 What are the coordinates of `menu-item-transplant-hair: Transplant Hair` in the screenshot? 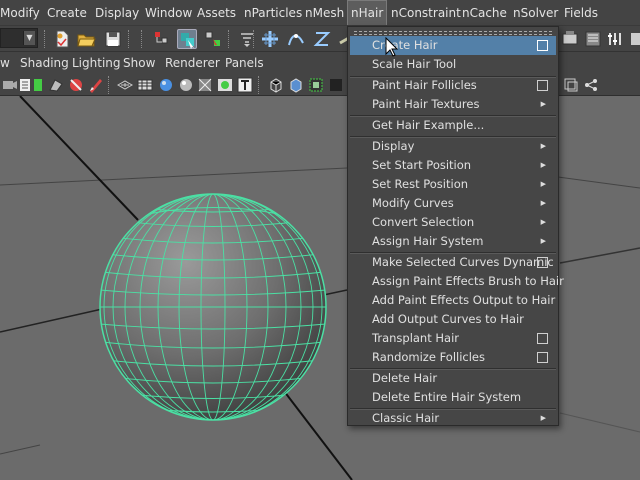 It's located at (453, 338).